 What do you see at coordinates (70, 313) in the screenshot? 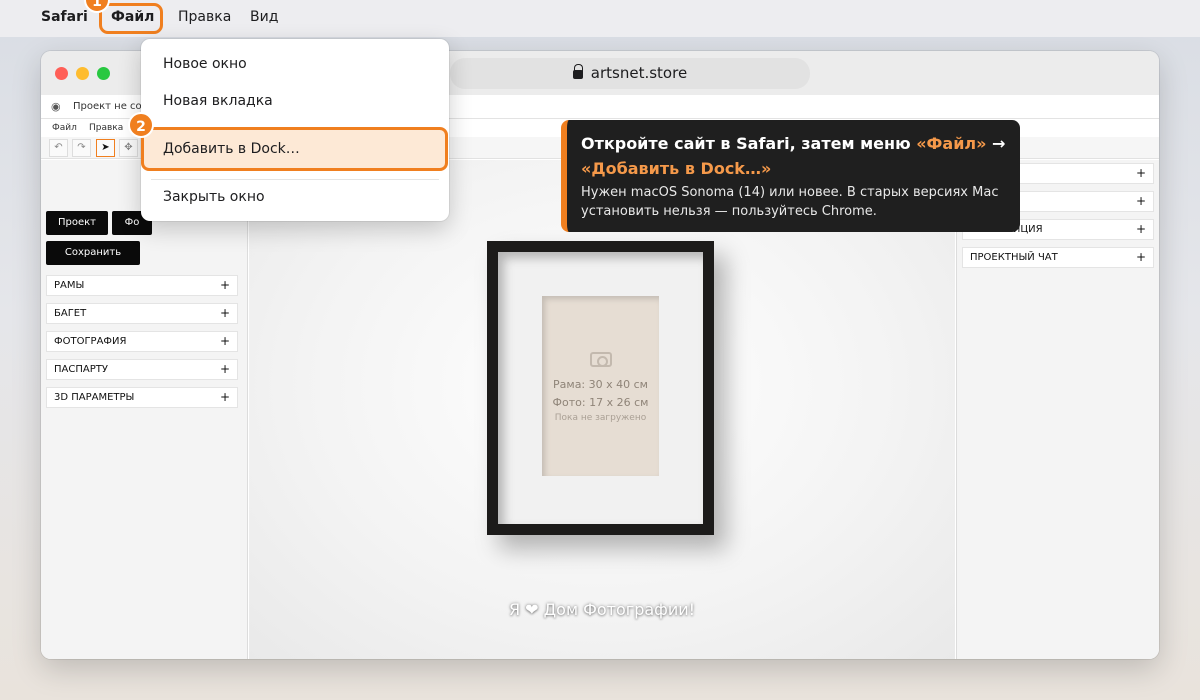
I see `section-label: БАГЕТ` at bounding box center [70, 313].